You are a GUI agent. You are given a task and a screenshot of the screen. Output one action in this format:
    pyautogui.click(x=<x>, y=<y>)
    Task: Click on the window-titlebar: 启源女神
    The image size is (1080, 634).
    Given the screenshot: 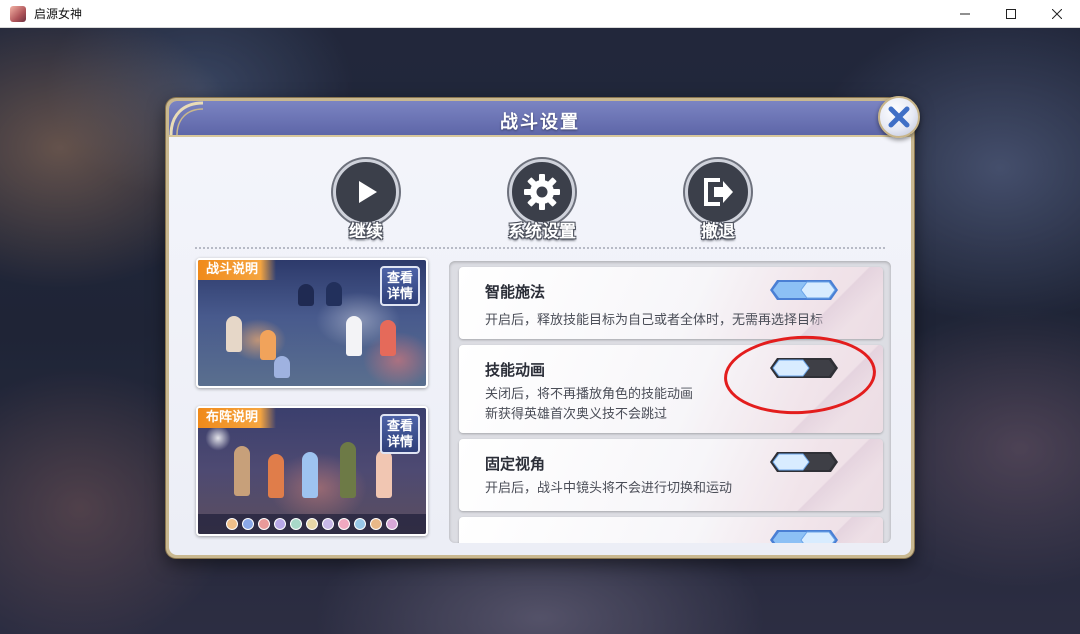 What is the action you would take?
    pyautogui.click(x=540, y=14)
    